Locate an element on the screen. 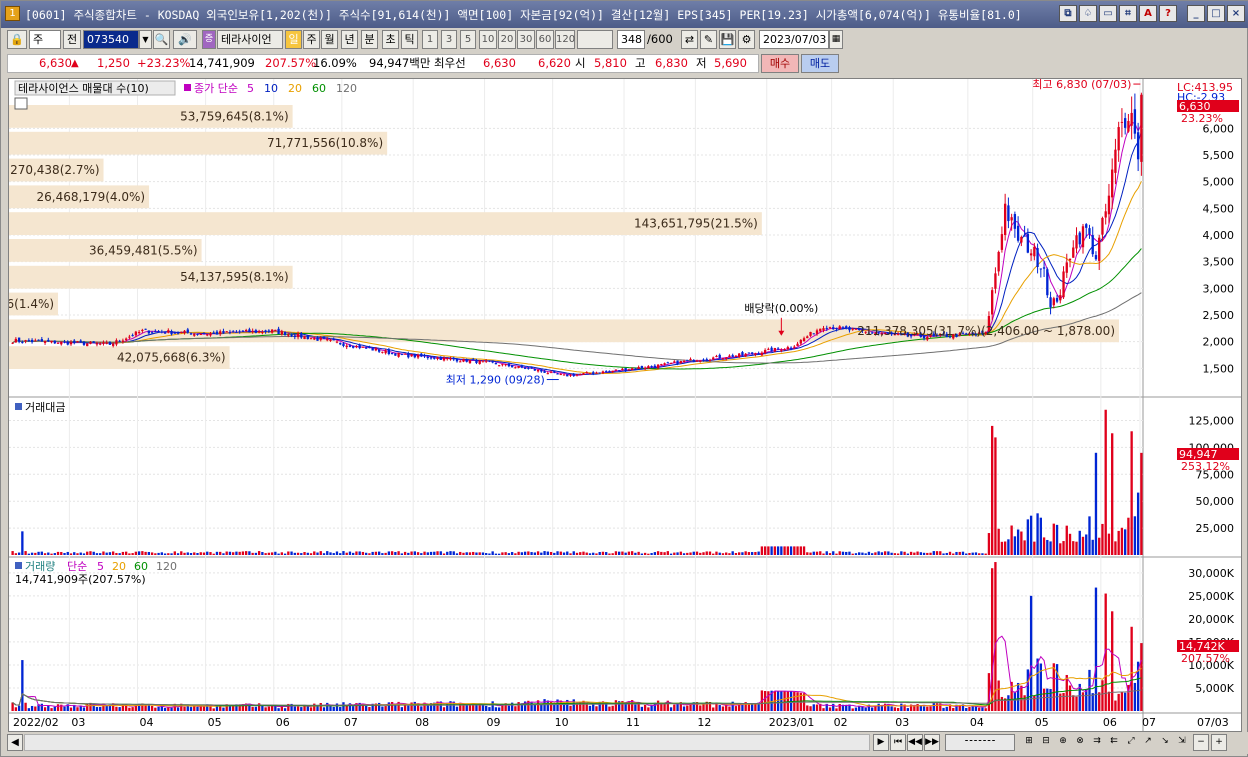  forward-button: ▶▶ is located at coordinates (932, 742).